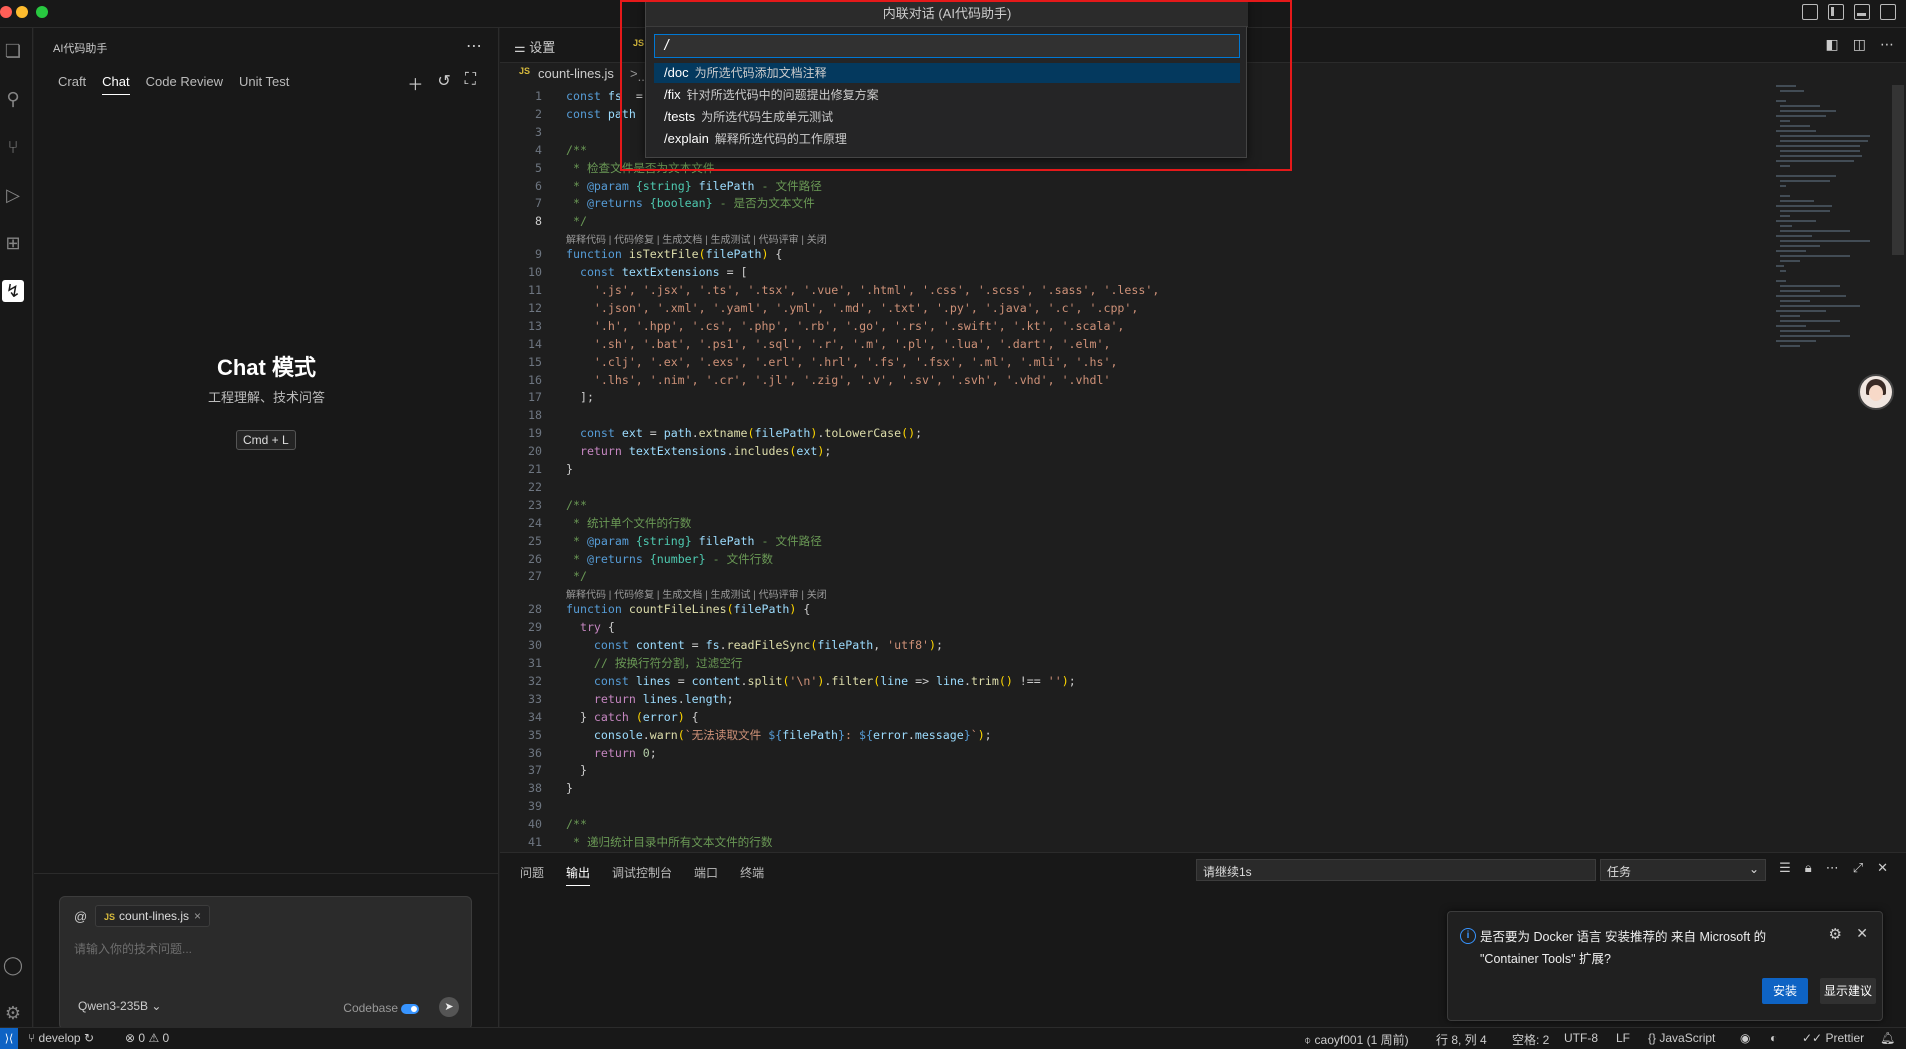 This screenshot has width=1906, height=1049. Describe the element at coordinates (1876, 392) in the screenshot. I see `assistant-avatar` at that location.